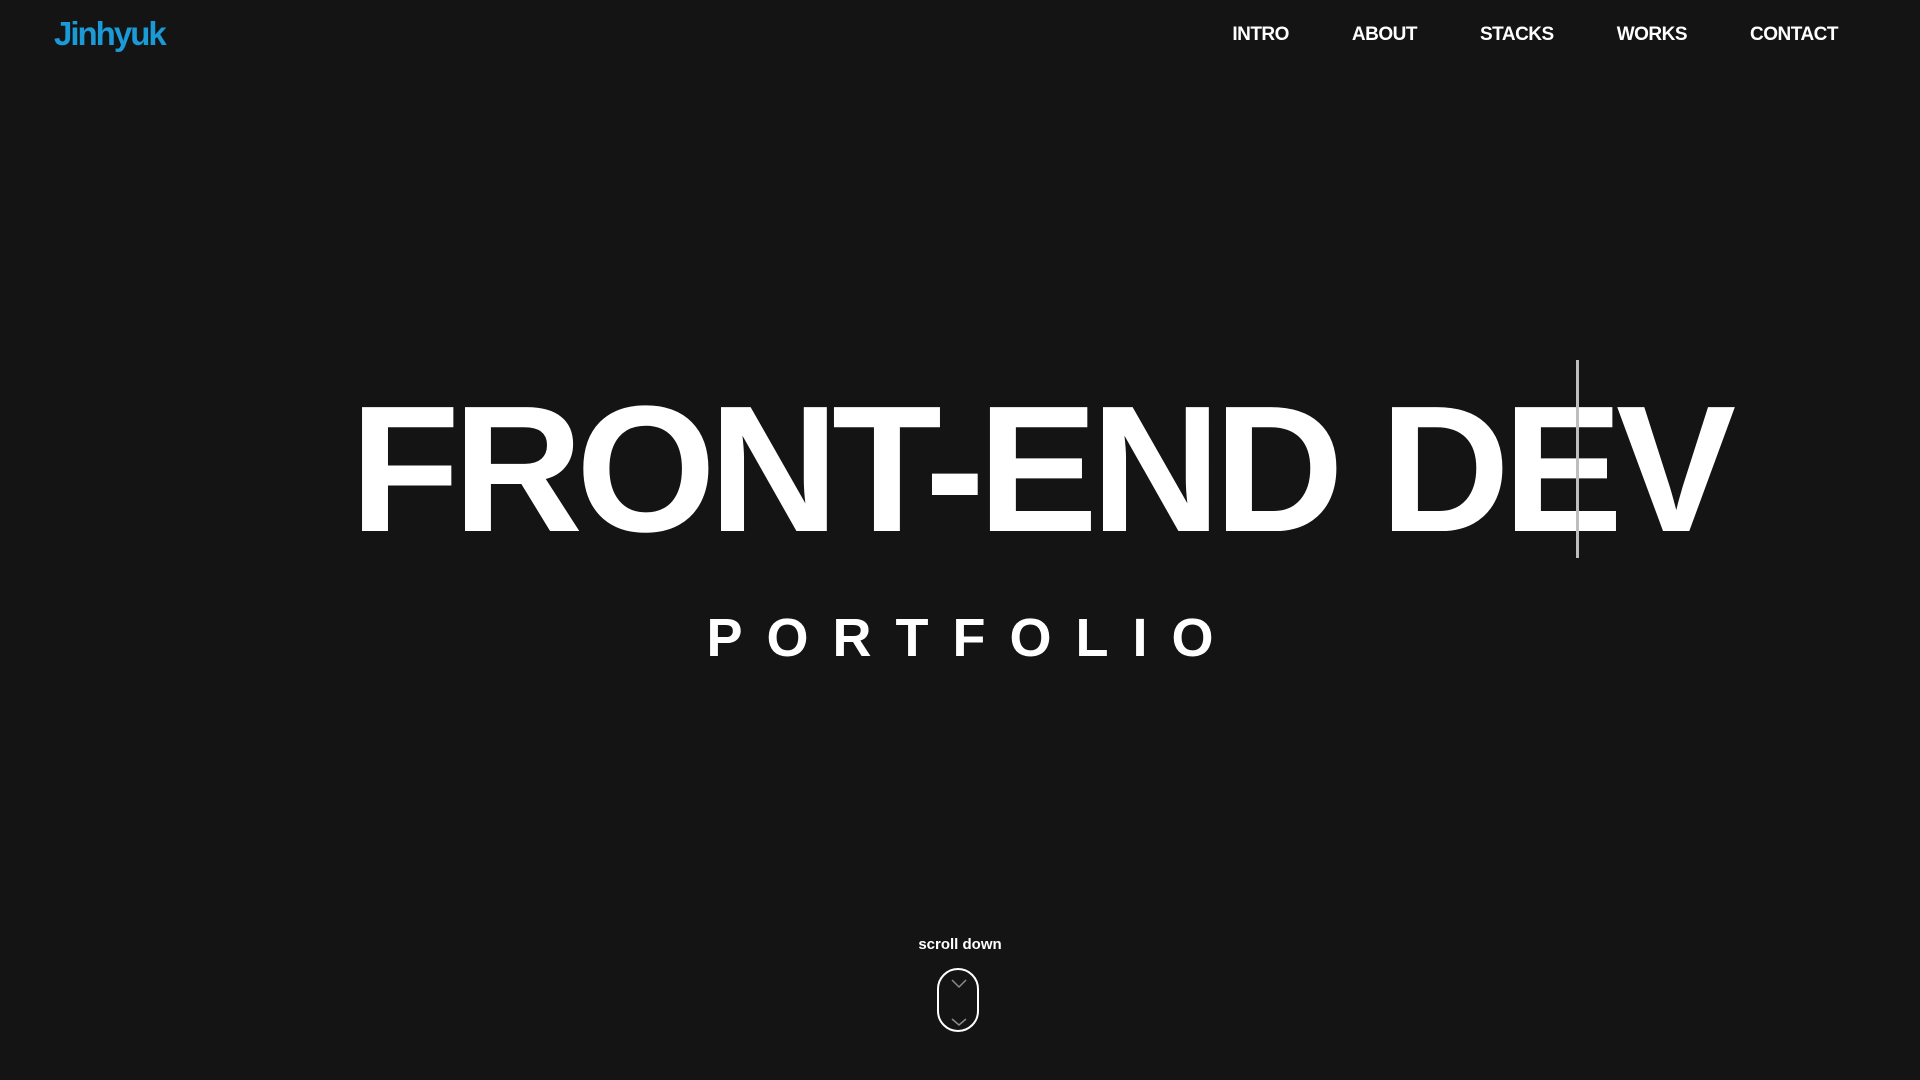 This screenshot has height=1080, width=1920. Describe the element at coordinates (1794, 35) in the screenshot. I see `nav-item-contact: CONTACT` at that location.